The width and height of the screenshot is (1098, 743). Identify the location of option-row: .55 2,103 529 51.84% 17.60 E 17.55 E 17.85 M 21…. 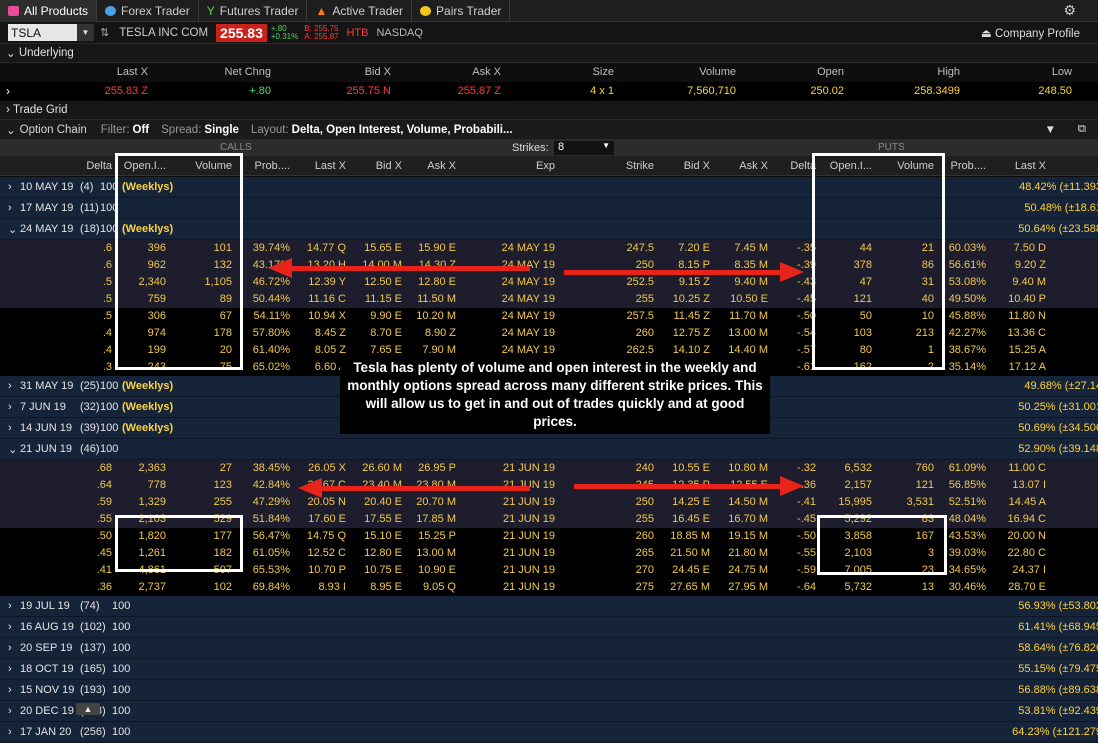
(549, 519).